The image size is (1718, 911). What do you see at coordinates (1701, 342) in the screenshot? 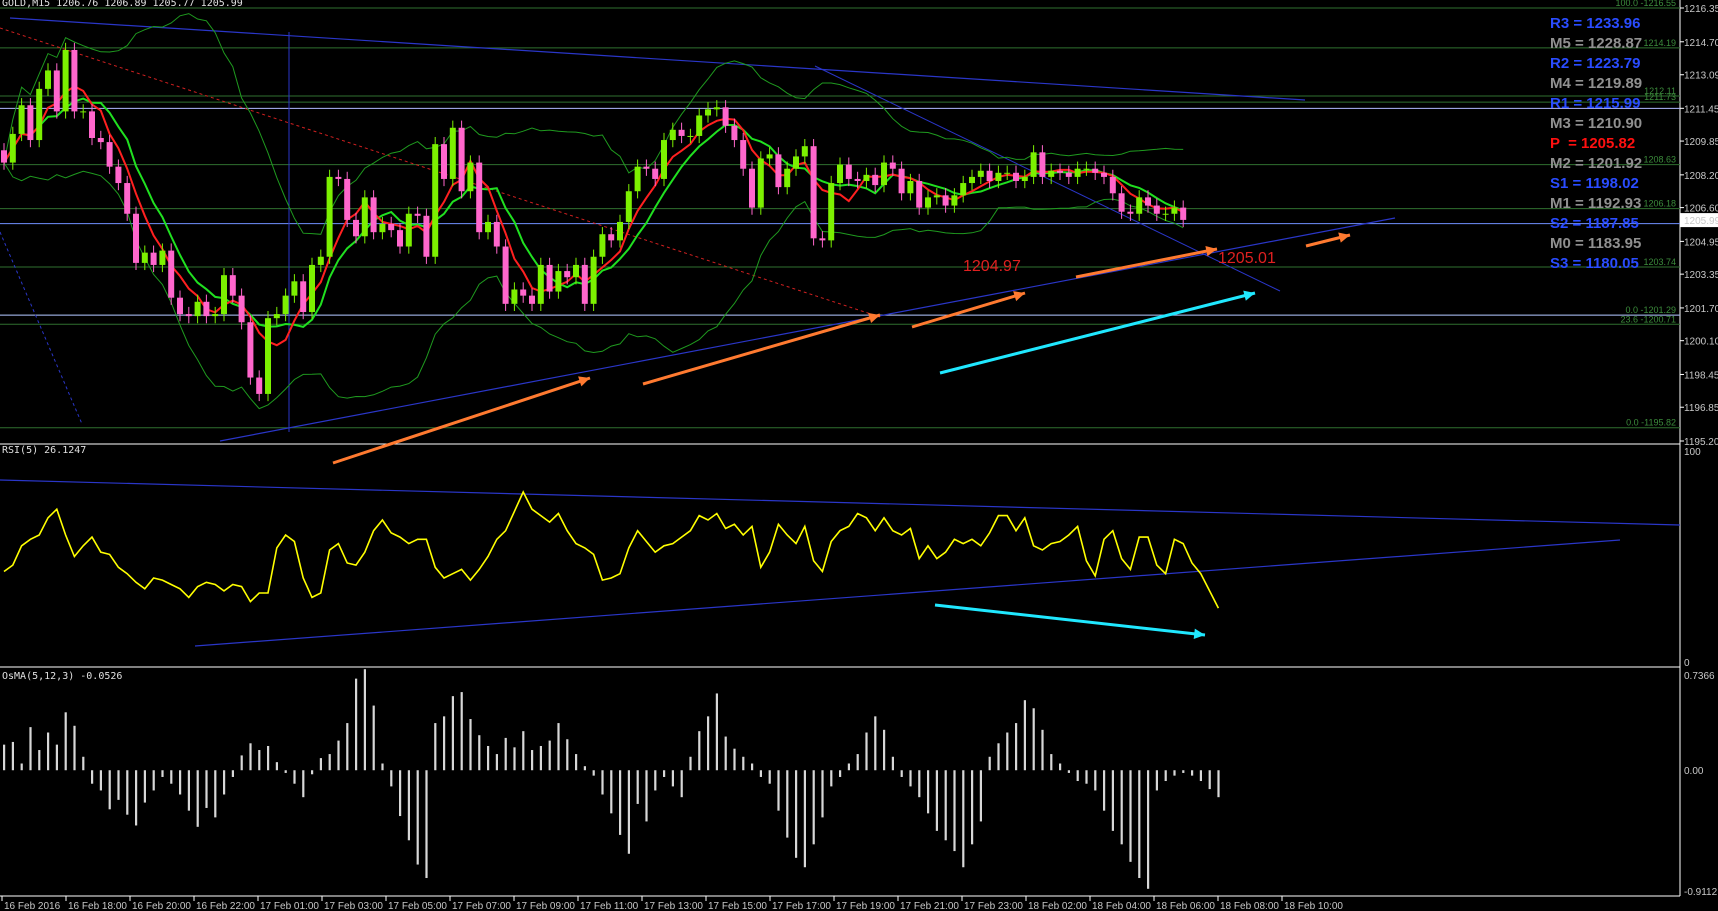
I see `price-axis-label: 1200.10` at bounding box center [1701, 342].